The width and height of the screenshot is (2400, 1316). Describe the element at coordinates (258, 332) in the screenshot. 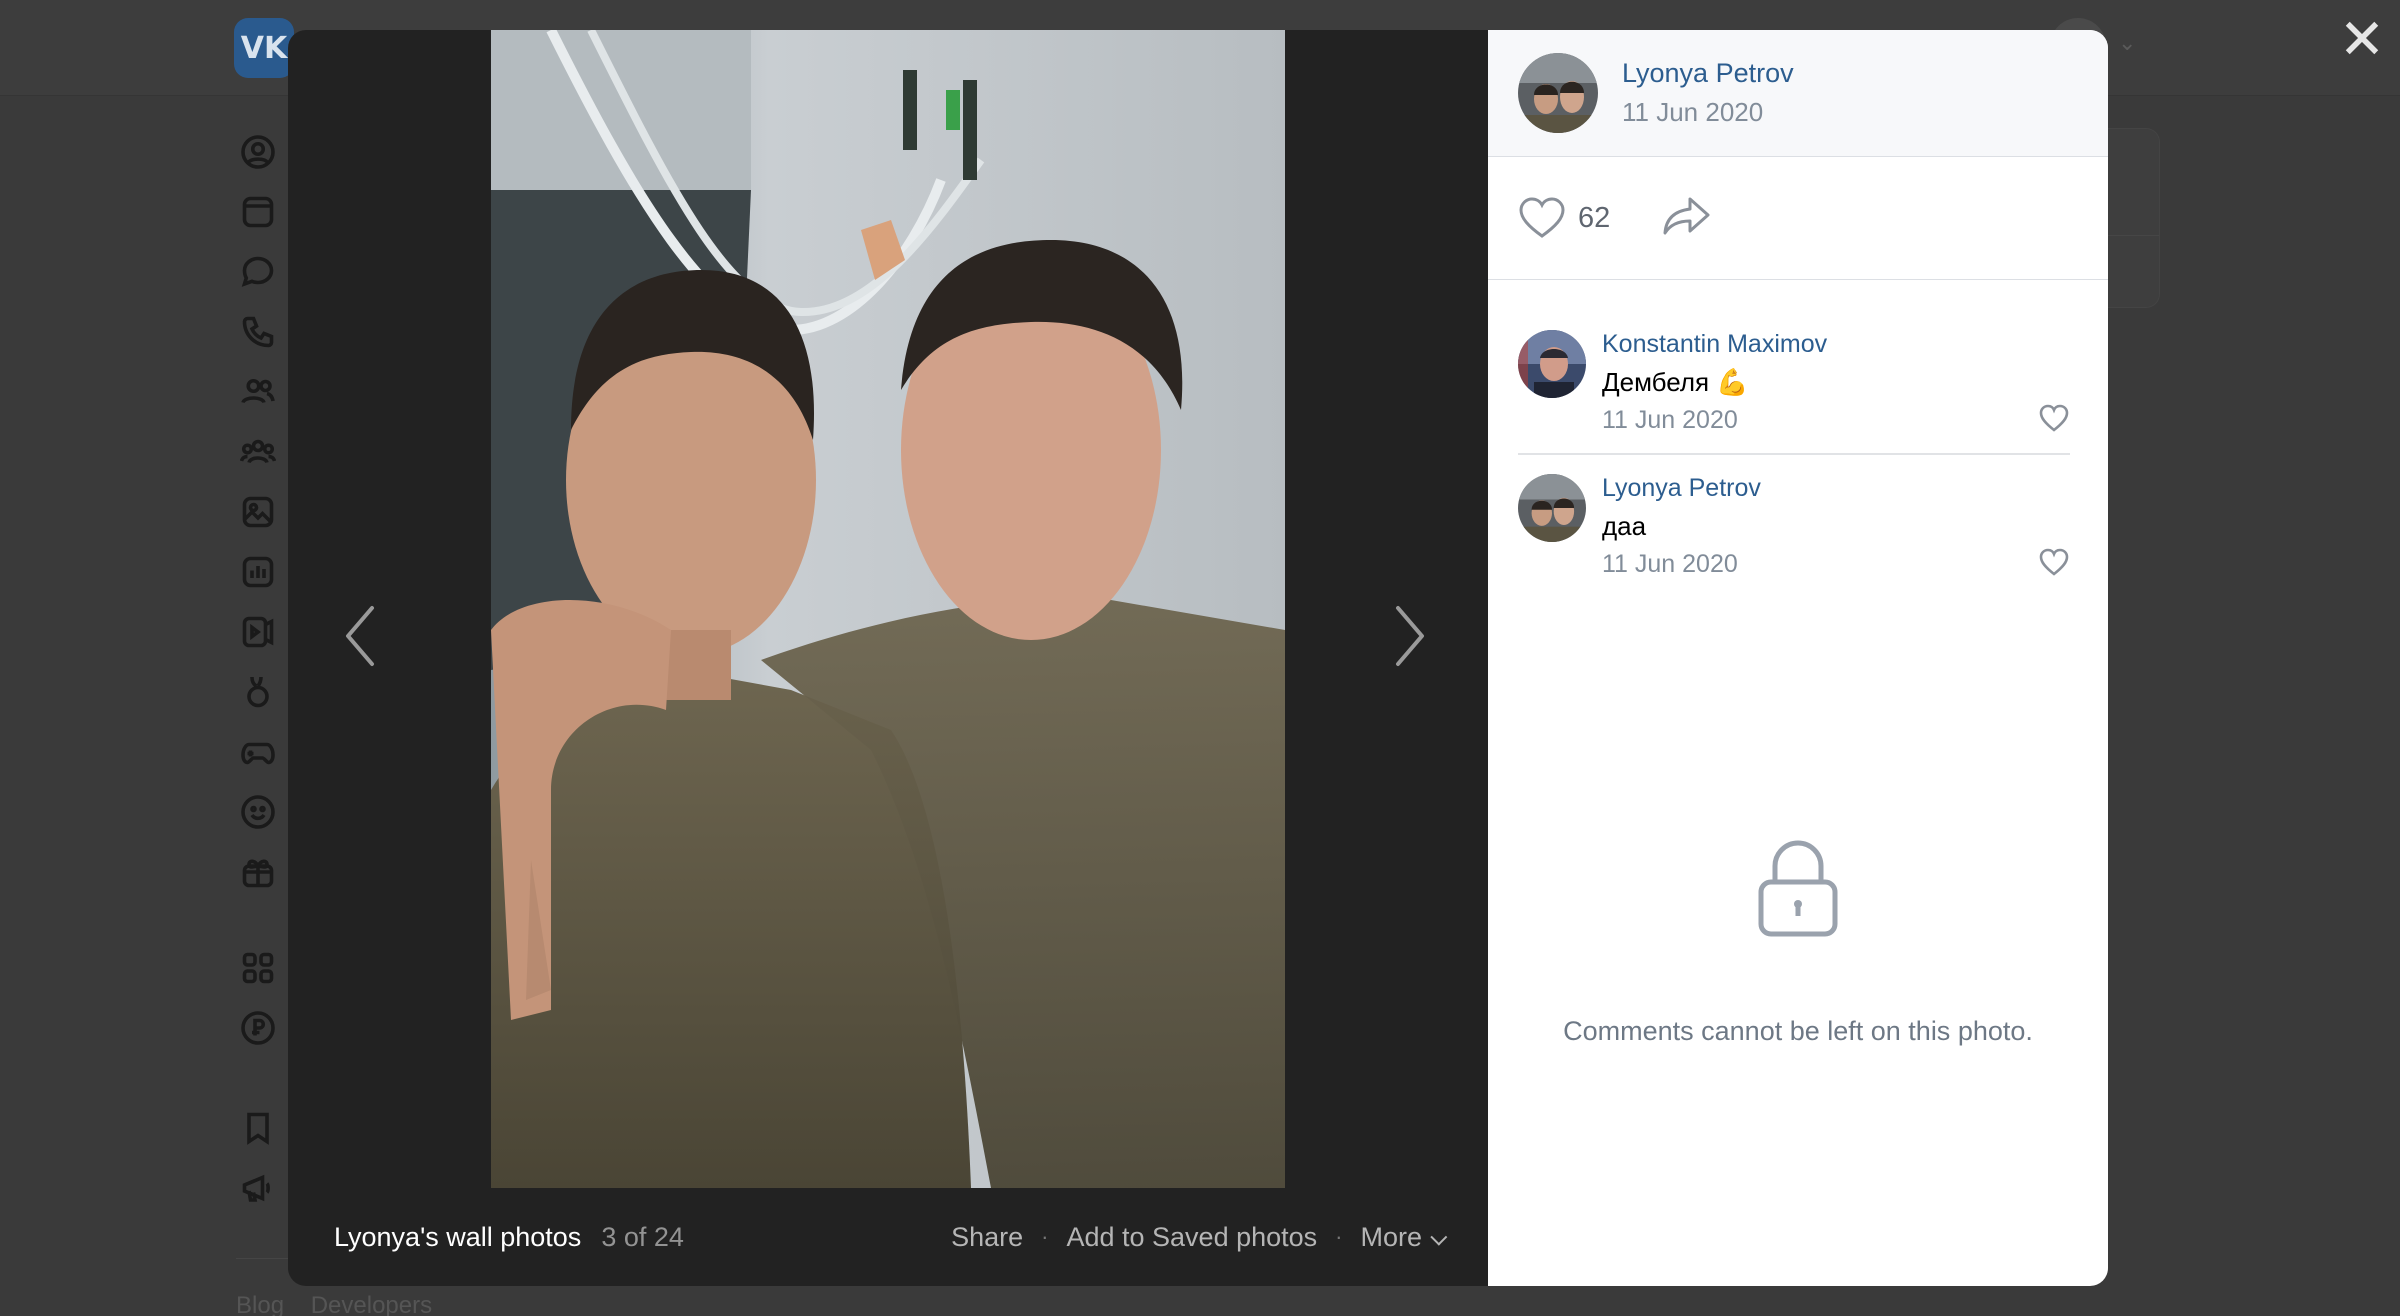

I see `calls-icon` at that location.